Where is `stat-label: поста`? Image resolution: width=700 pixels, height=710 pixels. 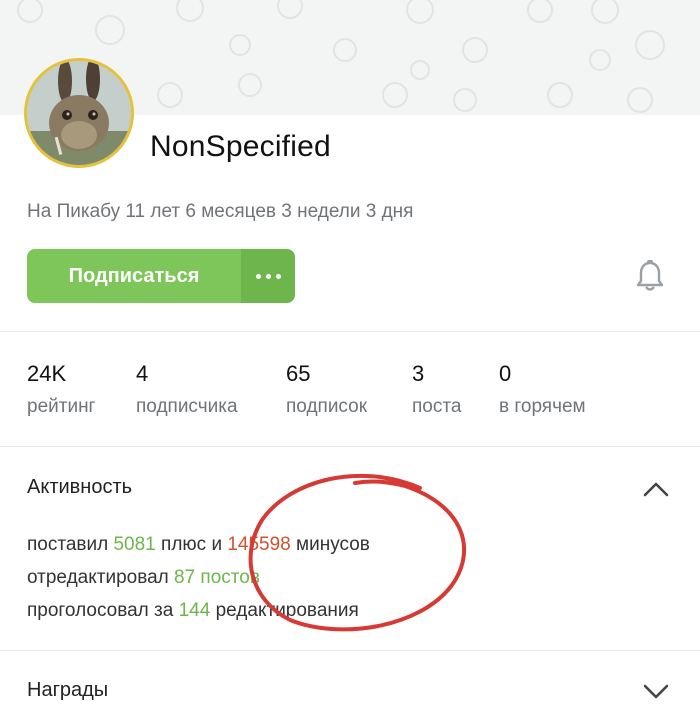 stat-label: поста is located at coordinates (437, 406).